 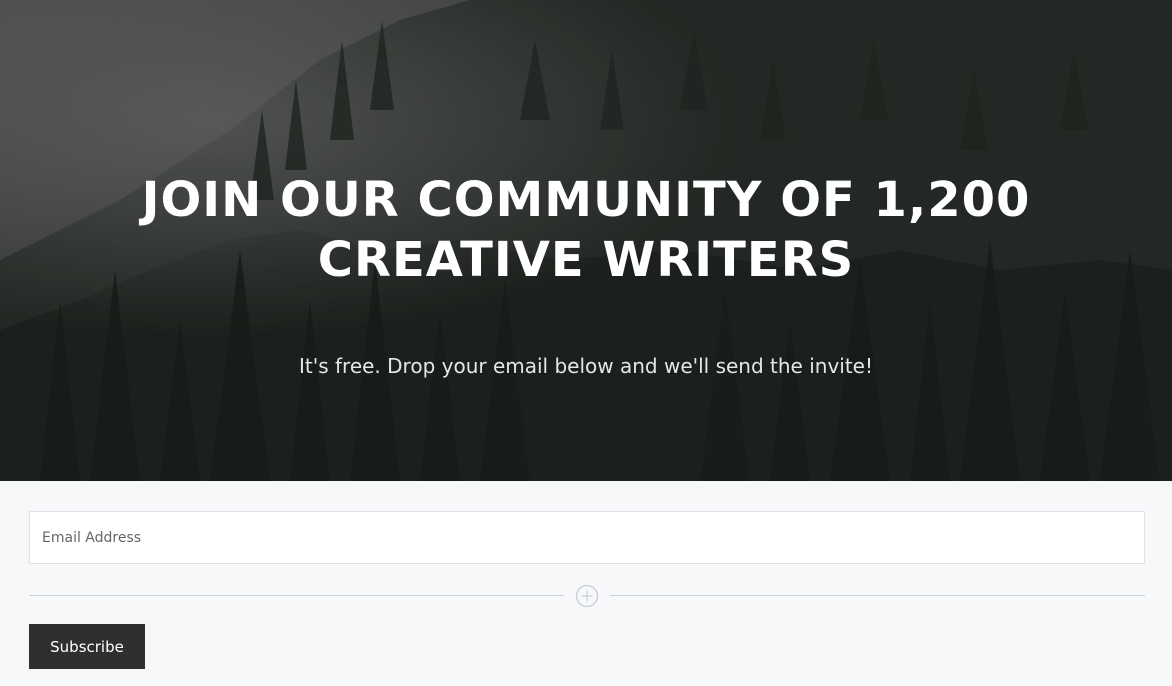 I want to click on hero-title-line-2: CREATIVE WRITERS, so click(x=586, y=260).